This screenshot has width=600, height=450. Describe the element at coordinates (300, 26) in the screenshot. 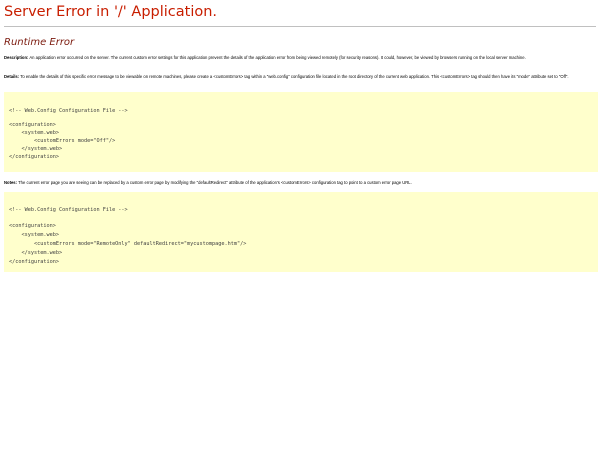

I see `title-divider` at that location.